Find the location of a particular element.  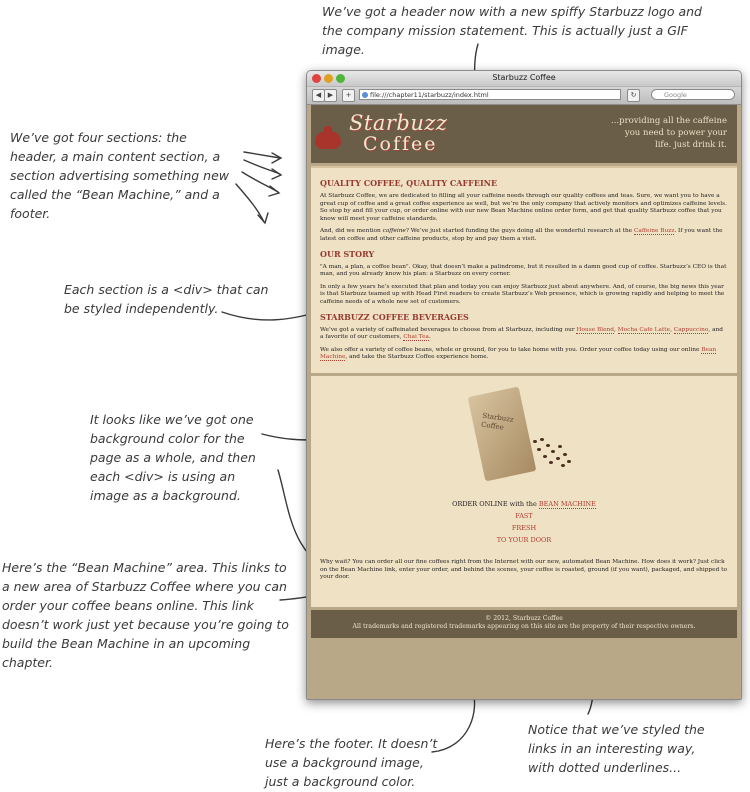

mission-line3: life. just drink it. is located at coordinates (691, 145).